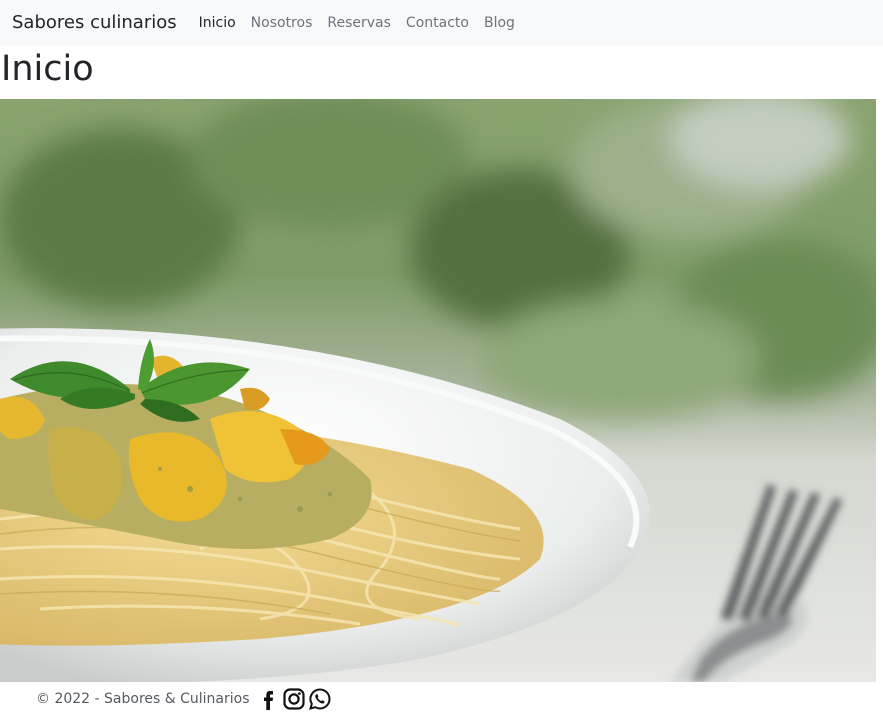  Describe the element at coordinates (94, 22) in the screenshot. I see `navbar-brand: Sabores culinarios` at that location.